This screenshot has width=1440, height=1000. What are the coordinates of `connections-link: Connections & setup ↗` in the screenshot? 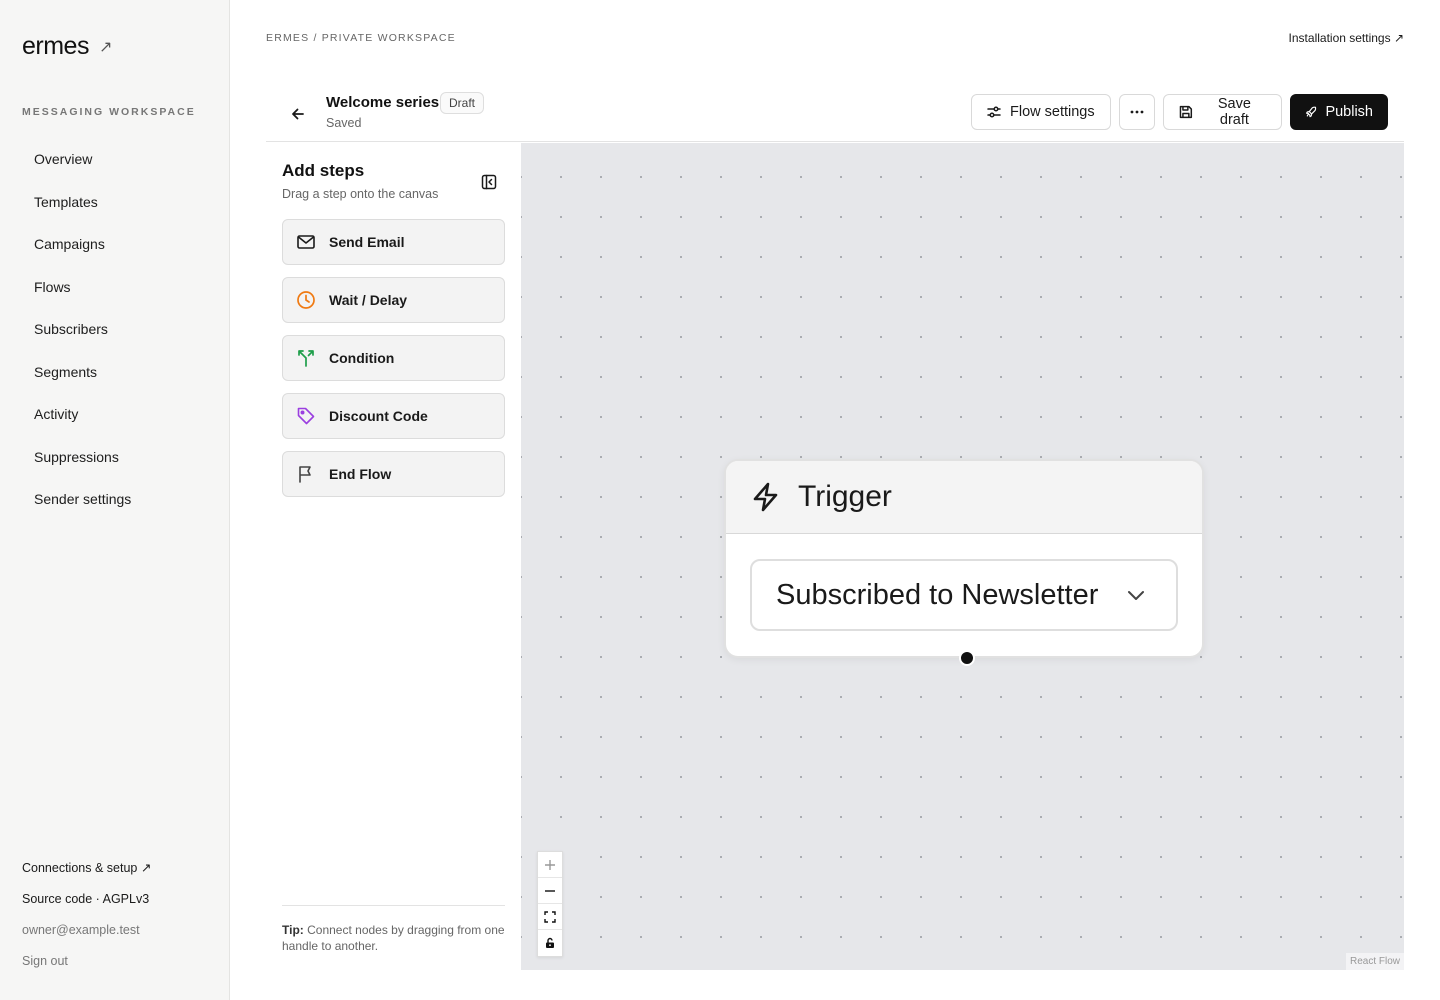 It's located at (86, 873).